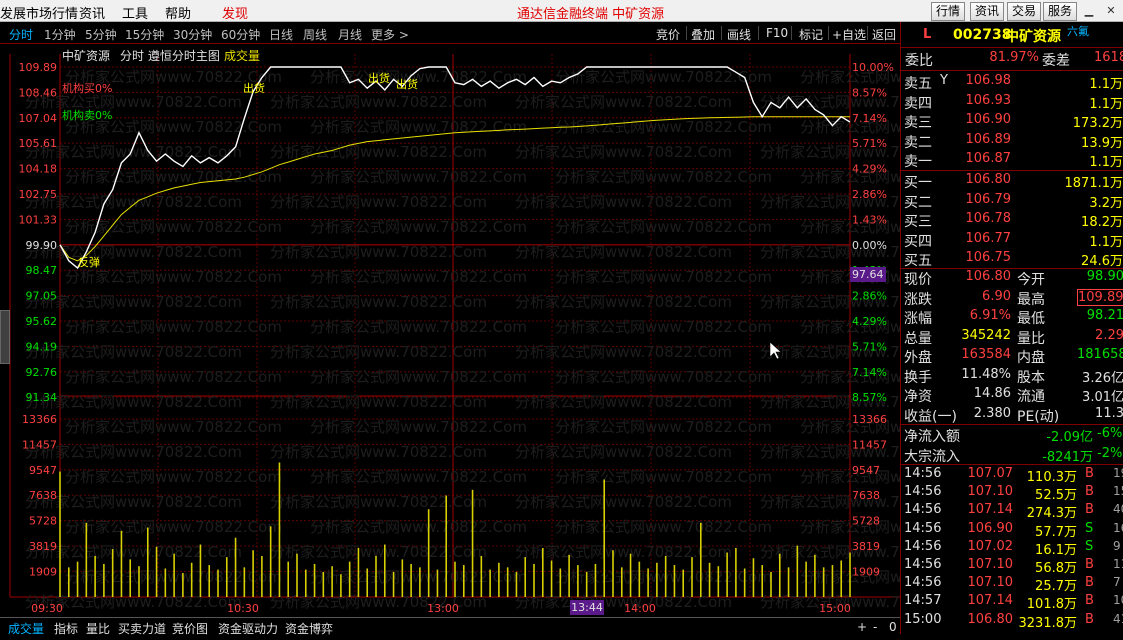 The height and width of the screenshot is (640, 1123). I want to click on indicator-tab: 资金驱动力, so click(248, 628).